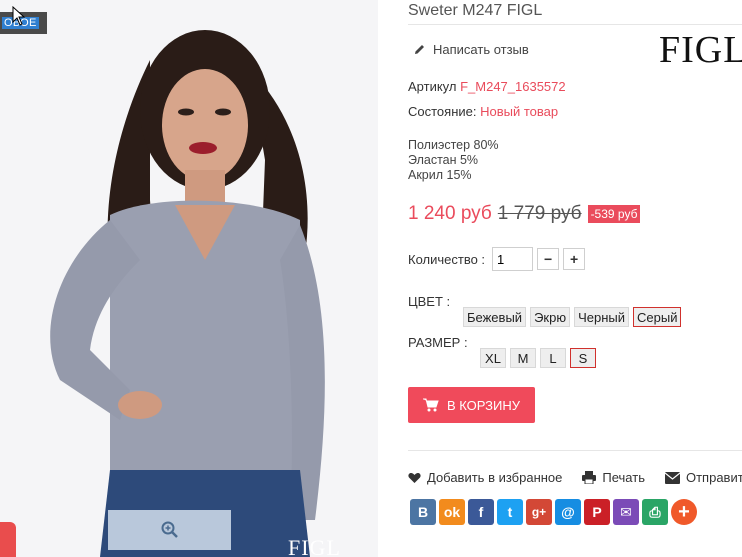  Describe the element at coordinates (539, 213) in the screenshot. I see `price-old: 1 779 руб` at that location.